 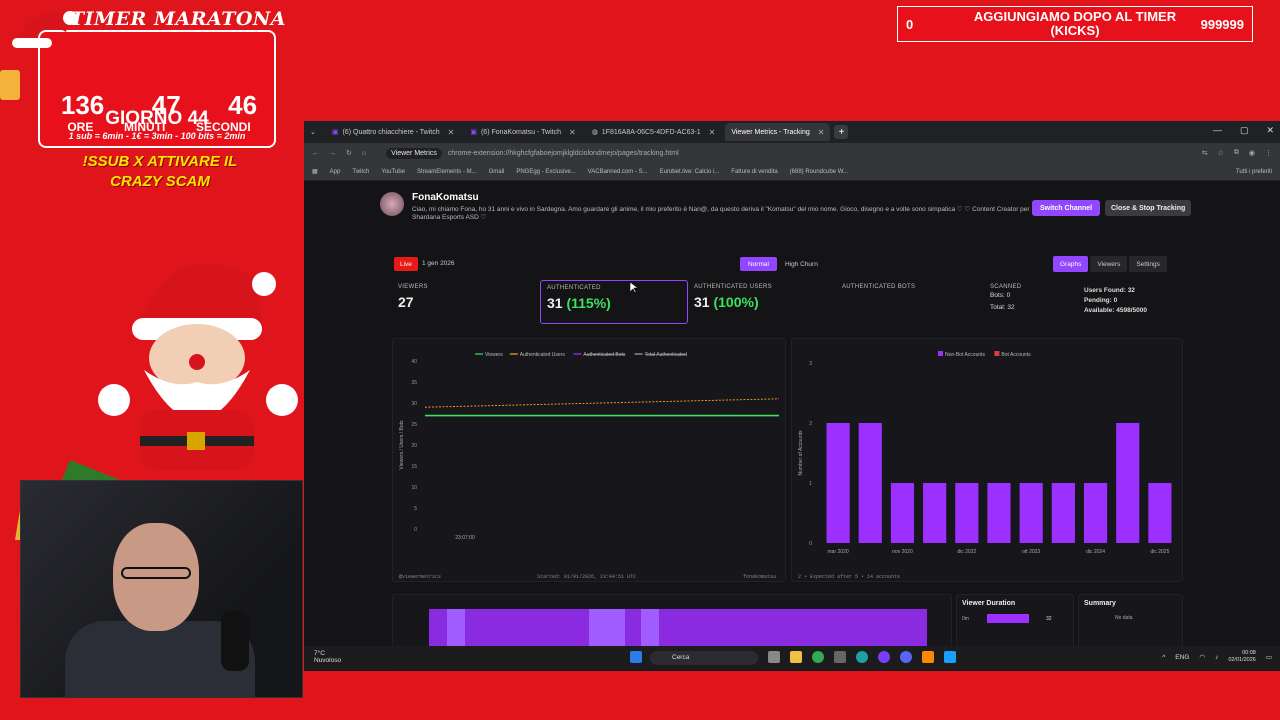 I want to click on legend-label: Total Authenticated, so click(x=666, y=355).